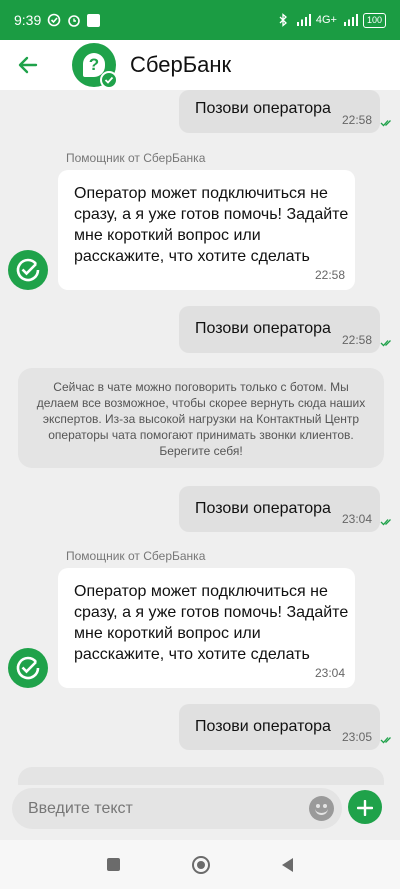  What do you see at coordinates (326, 20) in the screenshot?
I see `network-type: 4G+` at bounding box center [326, 20].